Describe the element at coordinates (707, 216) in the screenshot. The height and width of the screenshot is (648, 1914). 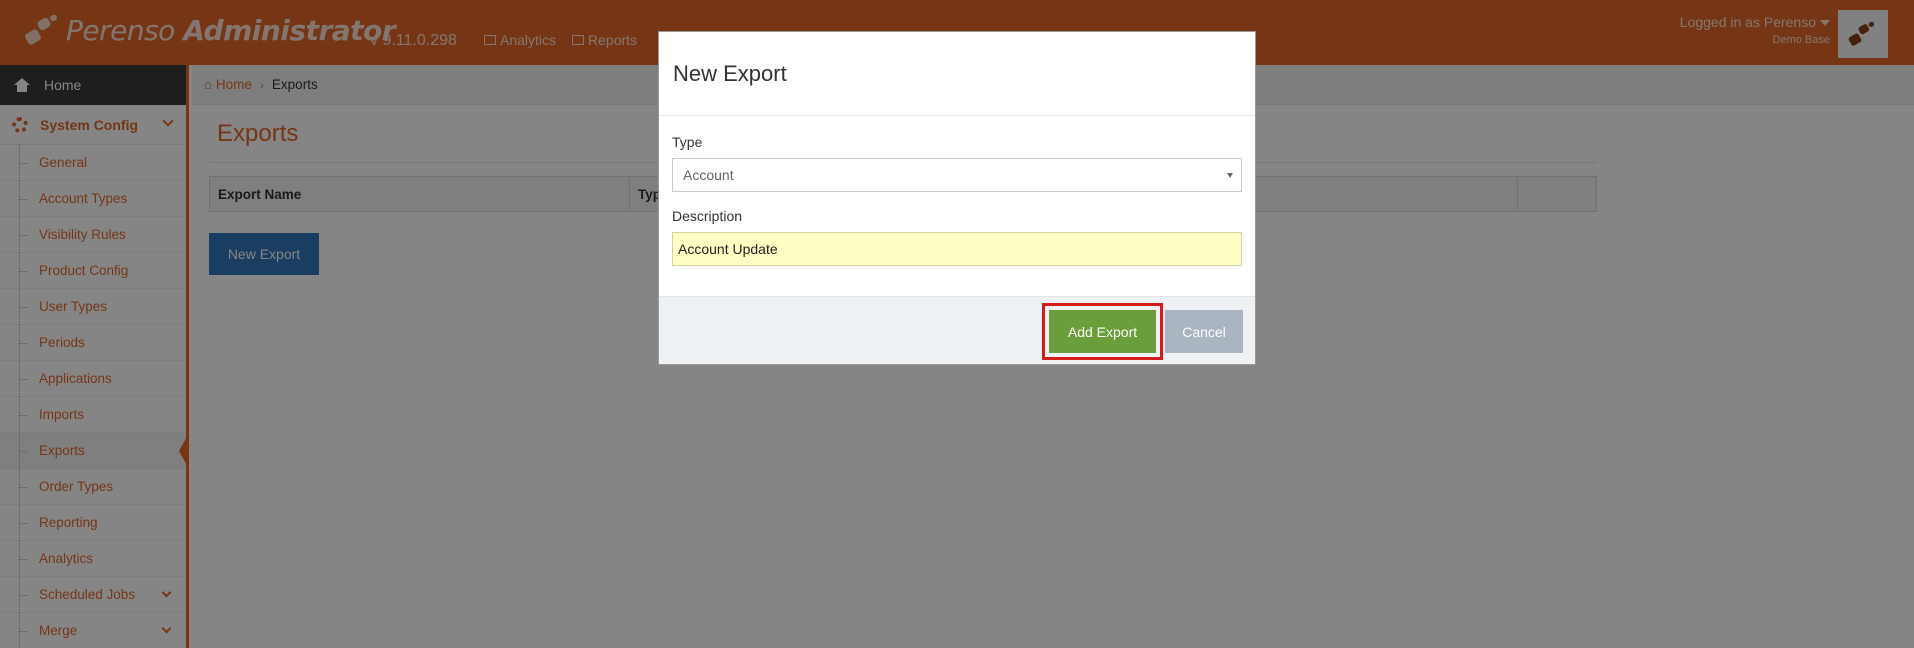
I see `description-label: Description` at that location.